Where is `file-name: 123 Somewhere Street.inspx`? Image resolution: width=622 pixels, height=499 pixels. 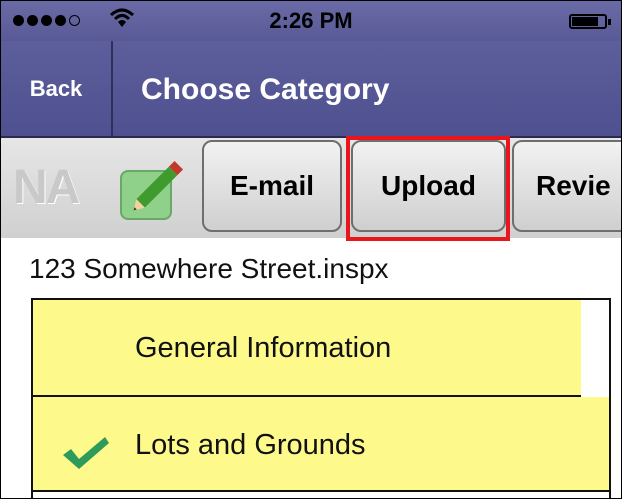 file-name: 123 Somewhere Street.inspx is located at coordinates (209, 268).